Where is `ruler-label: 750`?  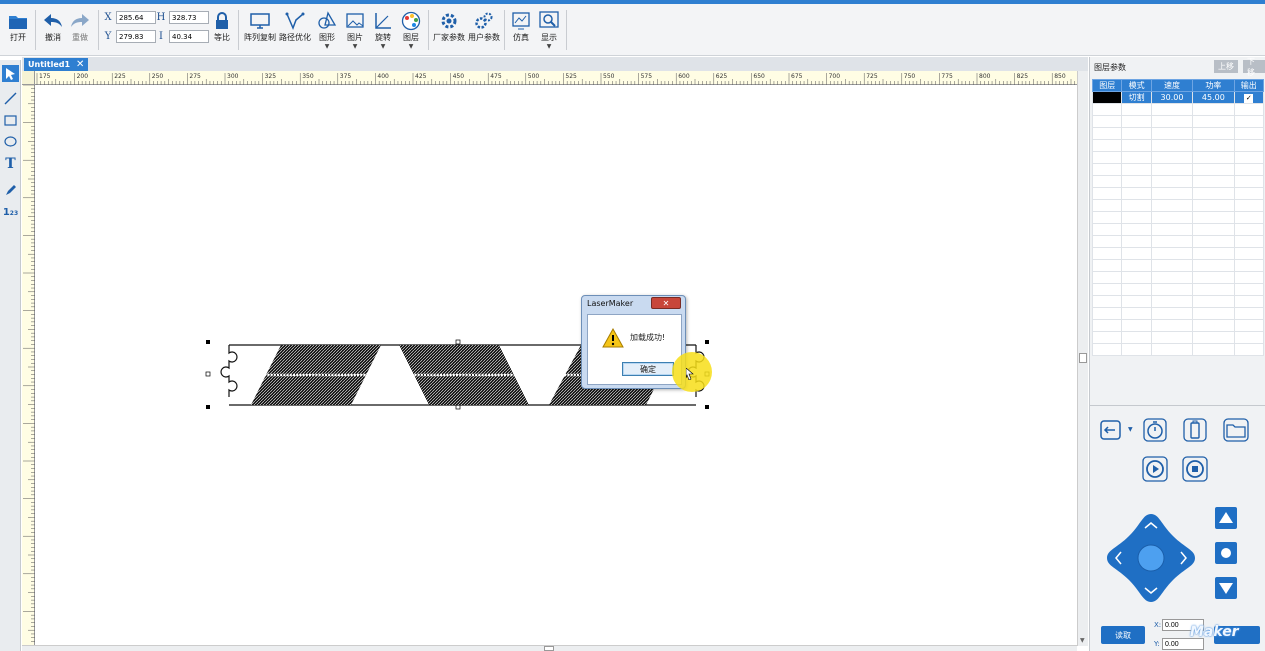
ruler-label: 750 is located at coordinates (910, 76).